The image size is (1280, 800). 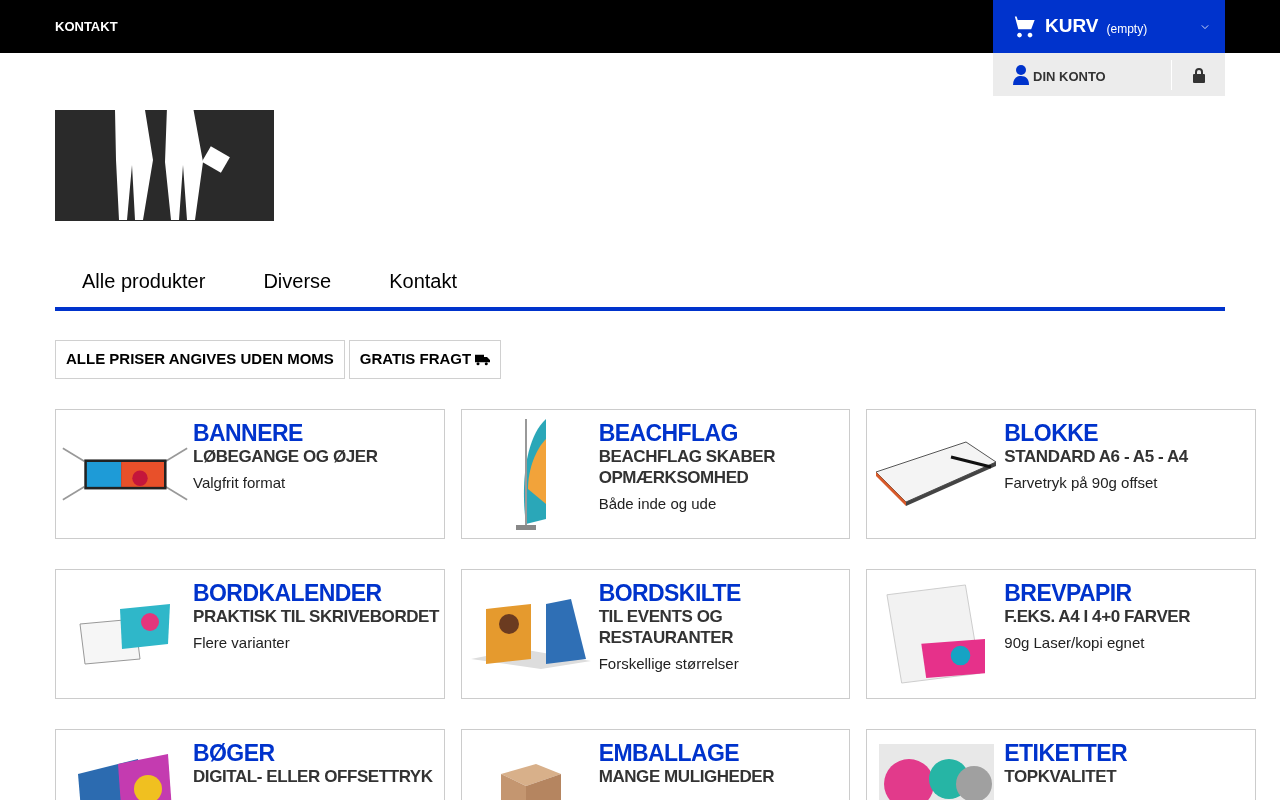 I want to click on contact-link: KONTAKT, so click(x=86, y=27).